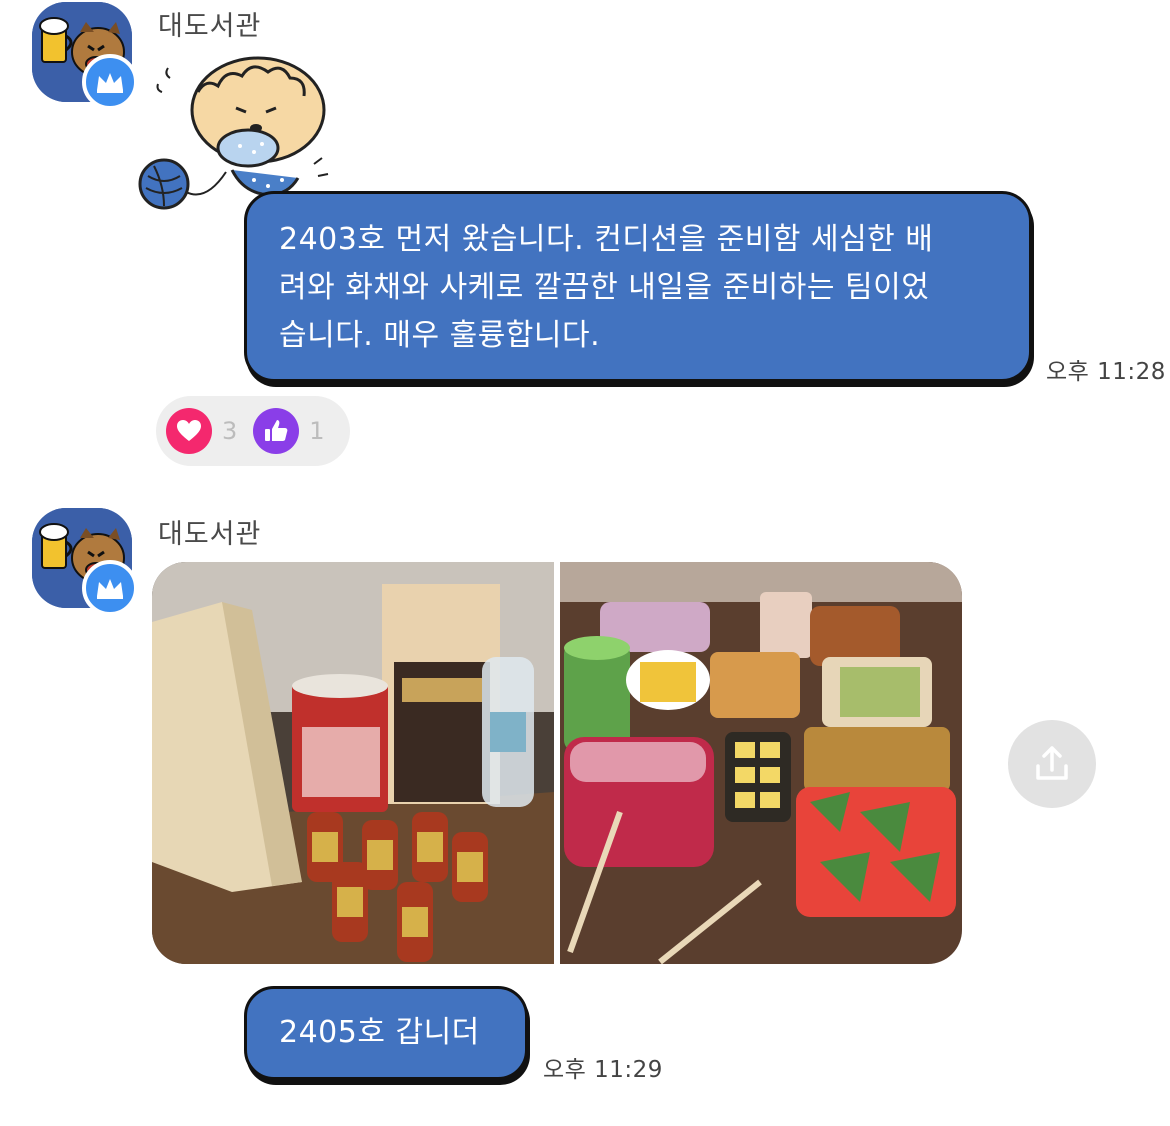 Image resolution: width=1170 pixels, height=1126 pixels. I want to click on message-text: 2405호 갑니더, so click(379, 1032).